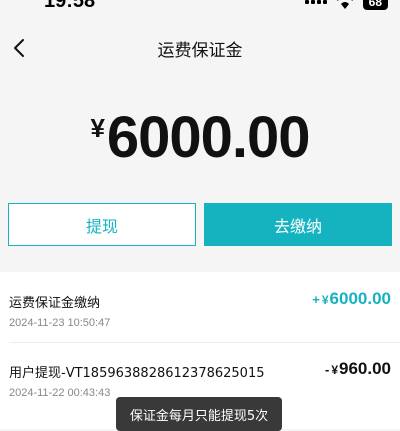 This screenshot has width=400, height=431. What do you see at coordinates (208, 137) in the screenshot?
I see `balance-value: 6000.00` at bounding box center [208, 137].